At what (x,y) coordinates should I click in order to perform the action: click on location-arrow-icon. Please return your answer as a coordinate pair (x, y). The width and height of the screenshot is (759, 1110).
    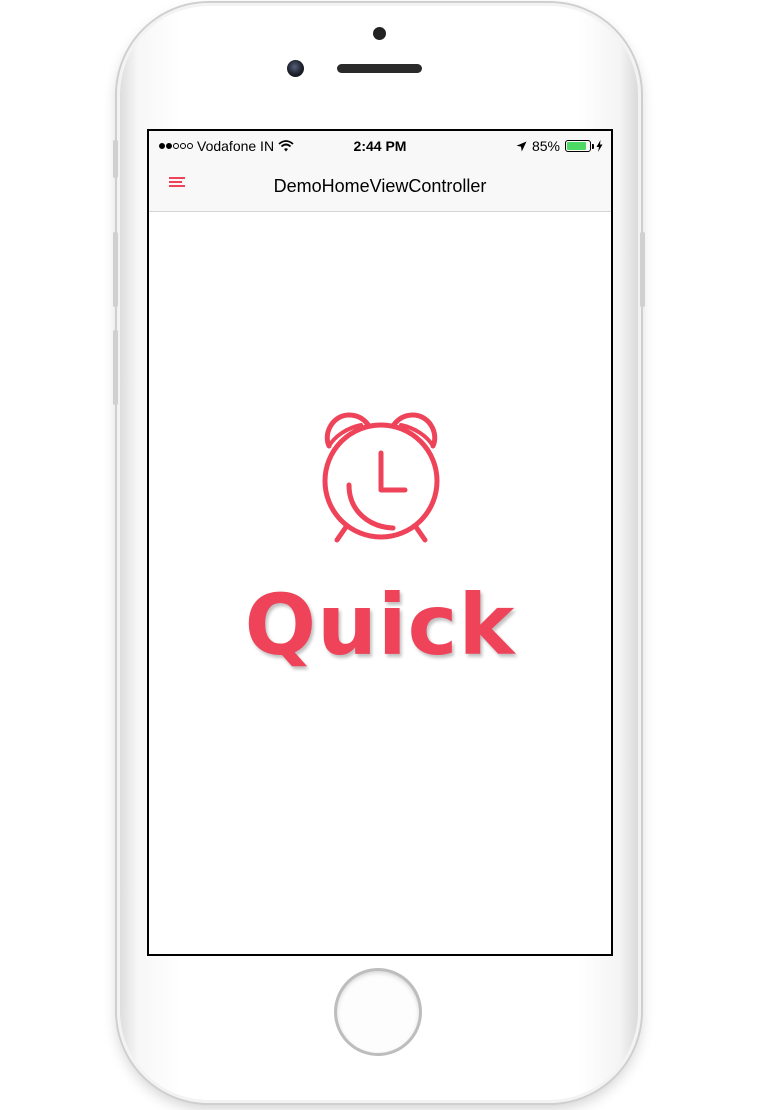
    Looking at the image, I should click on (521, 146).